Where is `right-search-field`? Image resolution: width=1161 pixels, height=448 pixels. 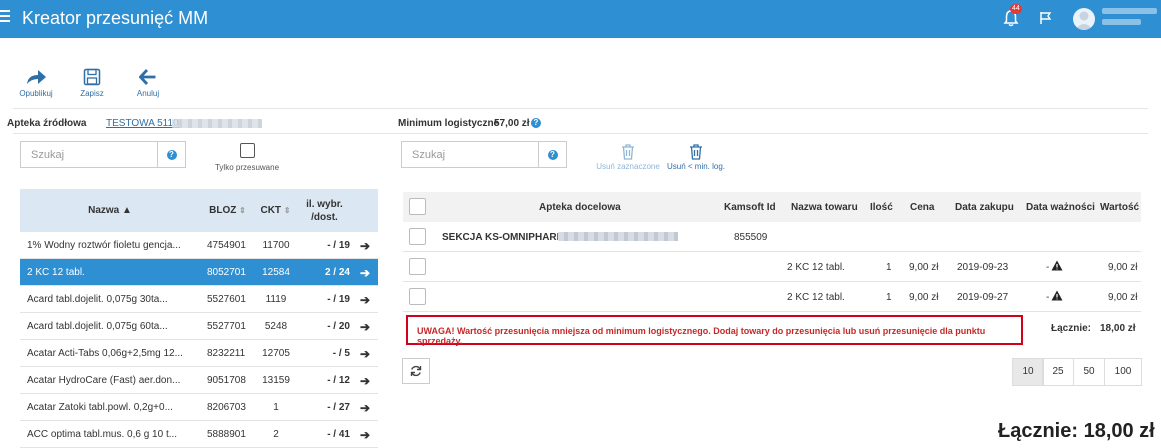
right-search-field is located at coordinates (470, 154).